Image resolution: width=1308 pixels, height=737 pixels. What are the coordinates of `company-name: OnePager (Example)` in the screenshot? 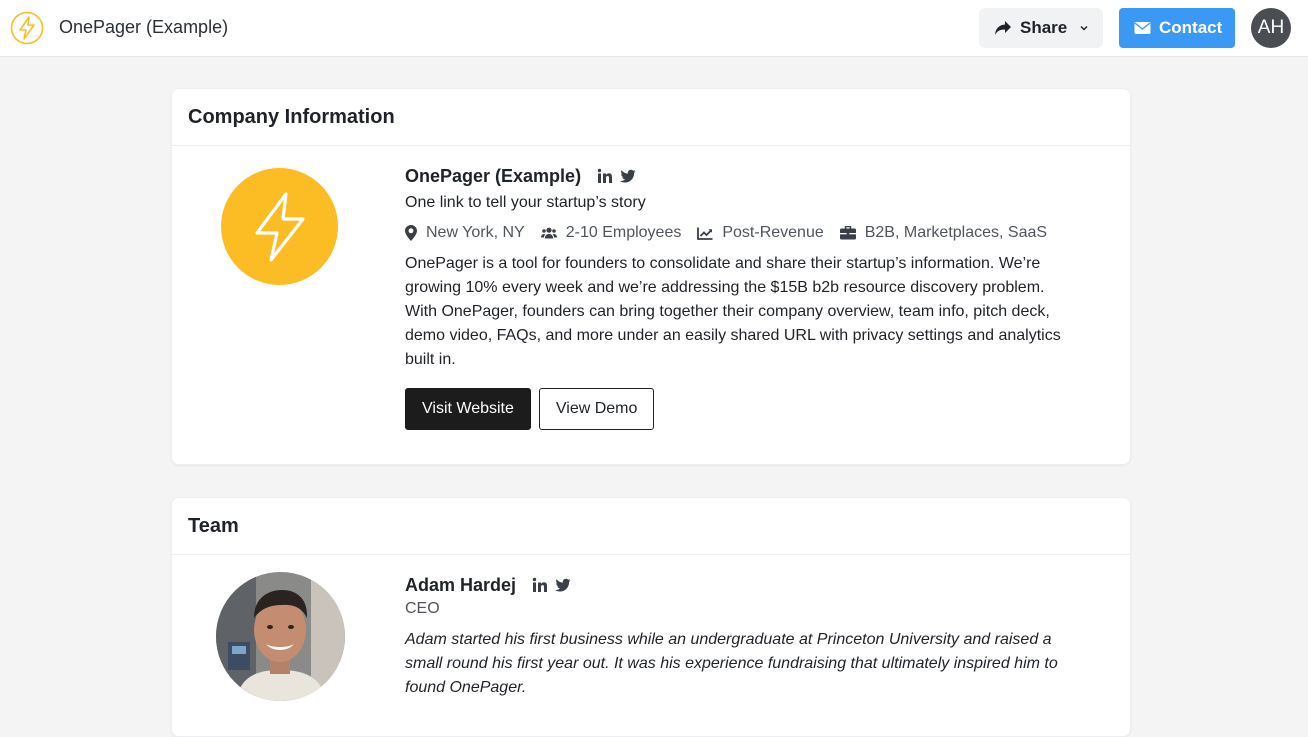 It's located at (493, 175).